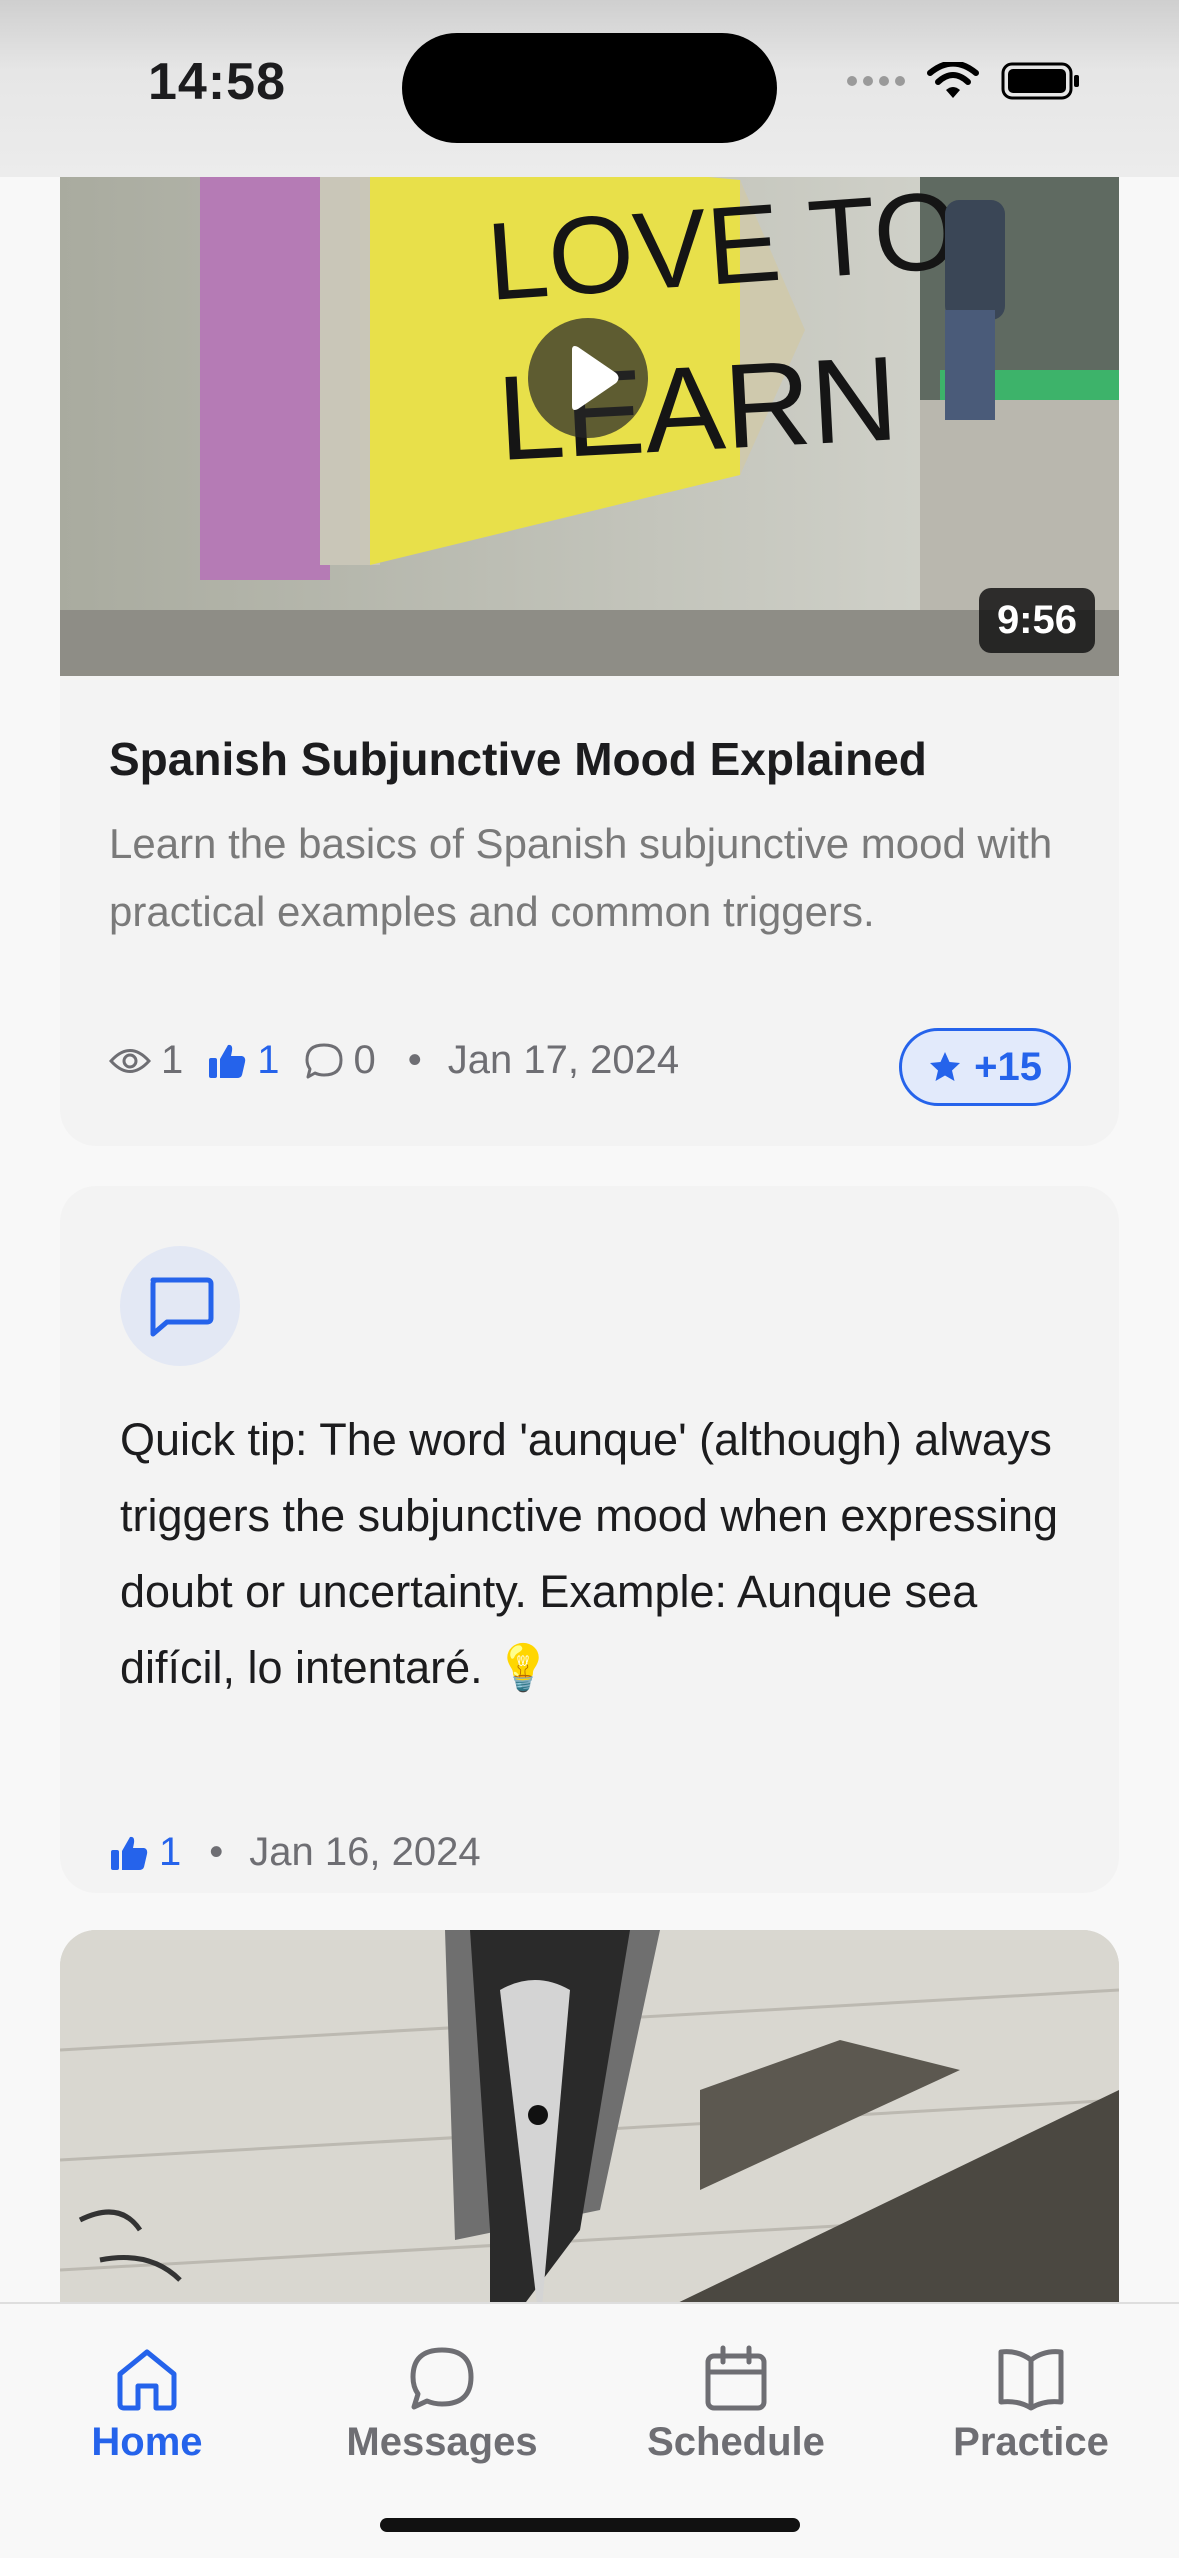 The image size is (1179, 2558). Describe the element at coordinates (147, 2442) in the screenshot. I see `tab-home-label: Home` at that location.